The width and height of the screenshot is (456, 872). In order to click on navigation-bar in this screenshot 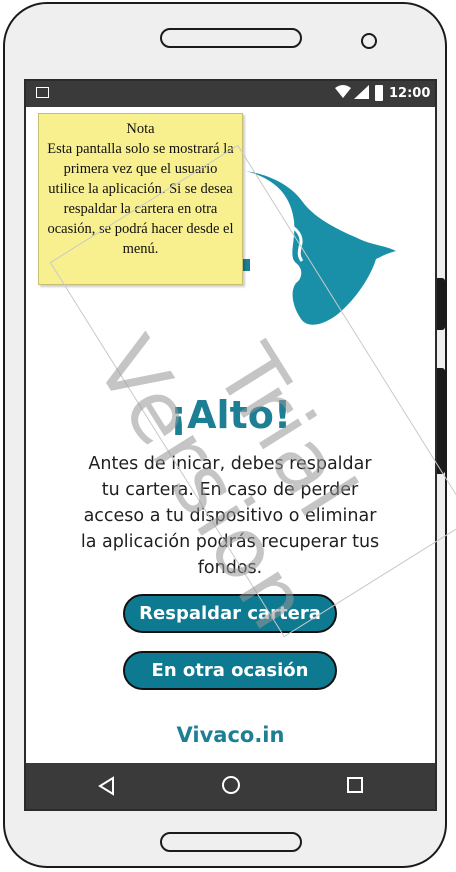, I will do `click(230, 786)`.